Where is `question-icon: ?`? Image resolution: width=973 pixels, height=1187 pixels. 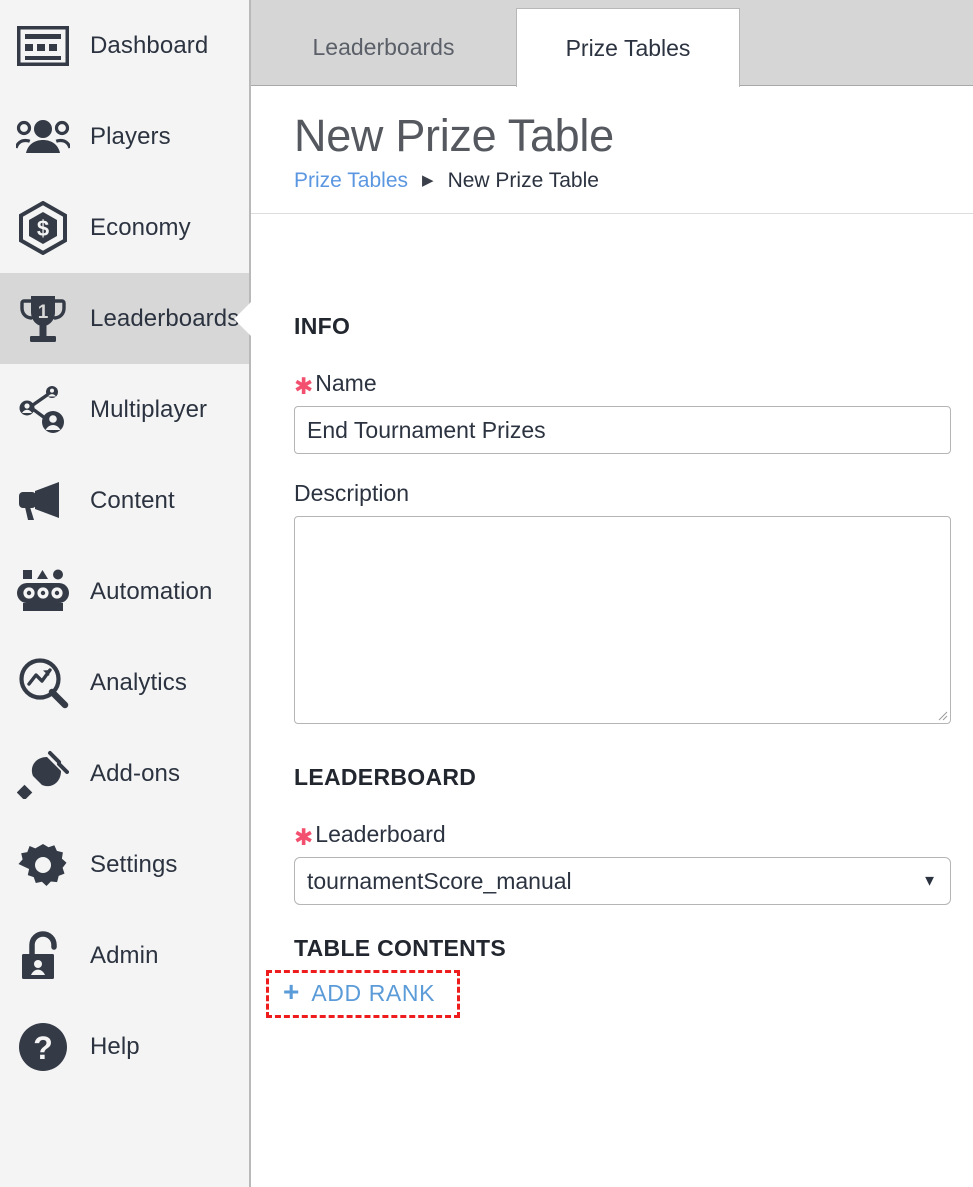 question-icon: ? is located at coordinates (43, 1047).